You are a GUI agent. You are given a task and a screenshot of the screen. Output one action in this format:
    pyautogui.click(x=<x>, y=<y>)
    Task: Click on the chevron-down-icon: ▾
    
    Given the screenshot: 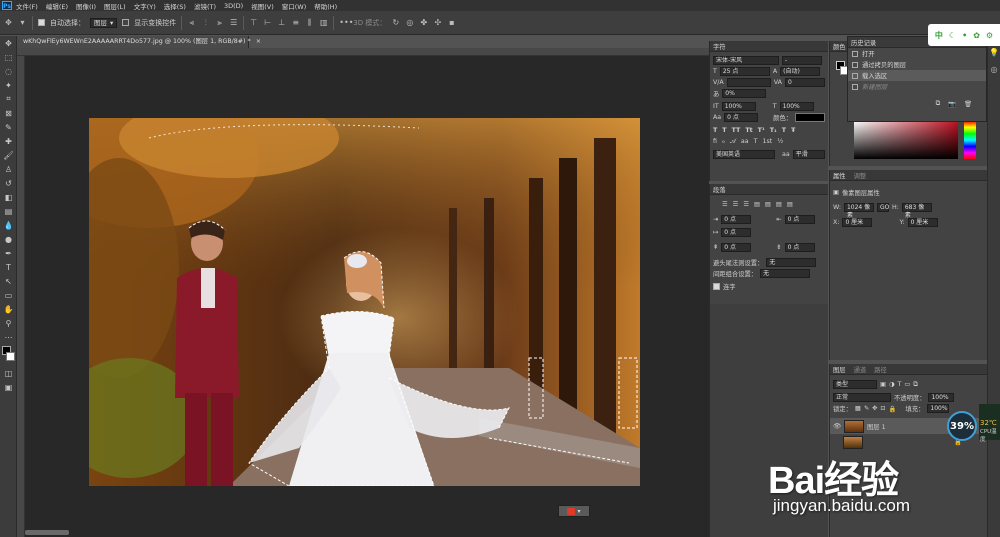 What is the action you would take?
    pyautogui.click(x=22, y=22)
    